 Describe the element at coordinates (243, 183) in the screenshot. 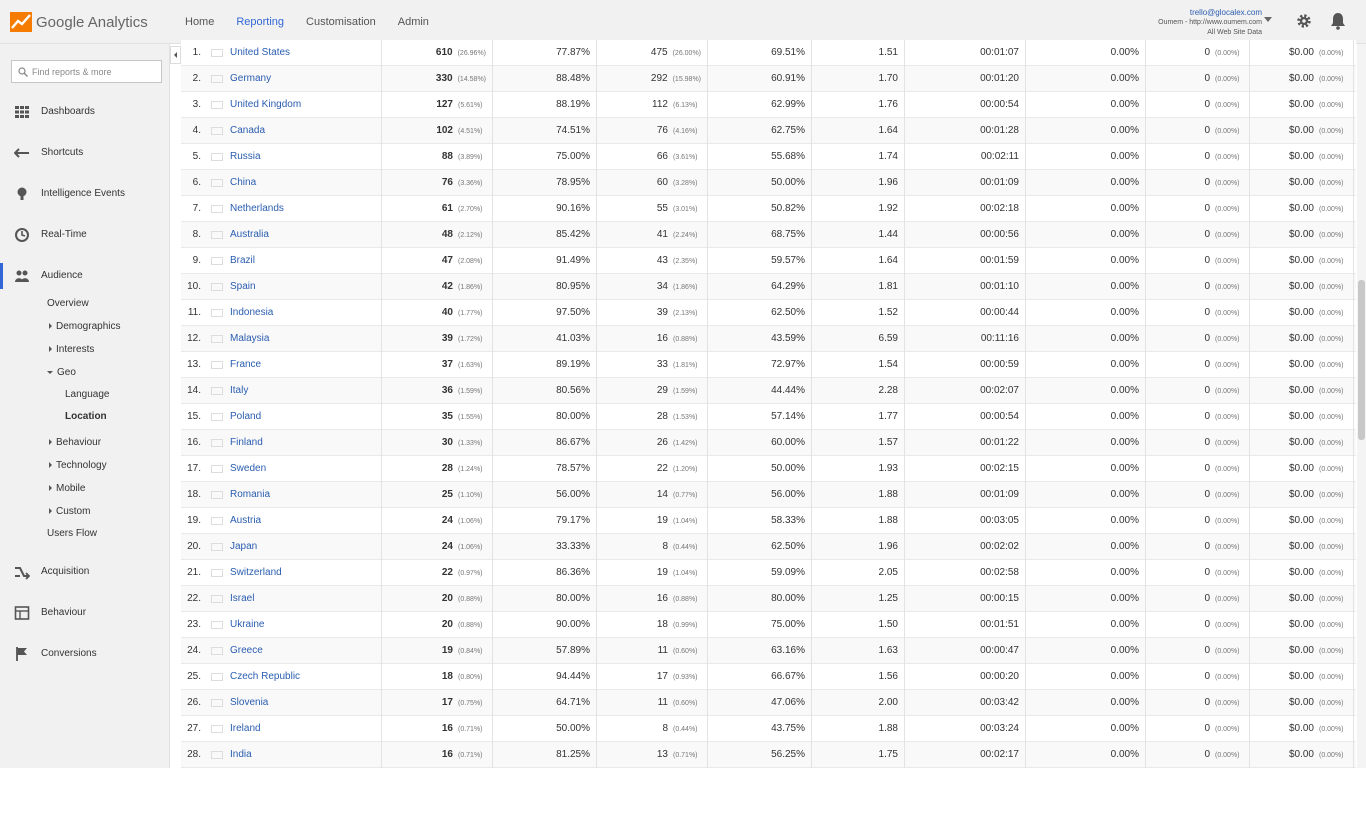

I see `country-link: China` at that location.